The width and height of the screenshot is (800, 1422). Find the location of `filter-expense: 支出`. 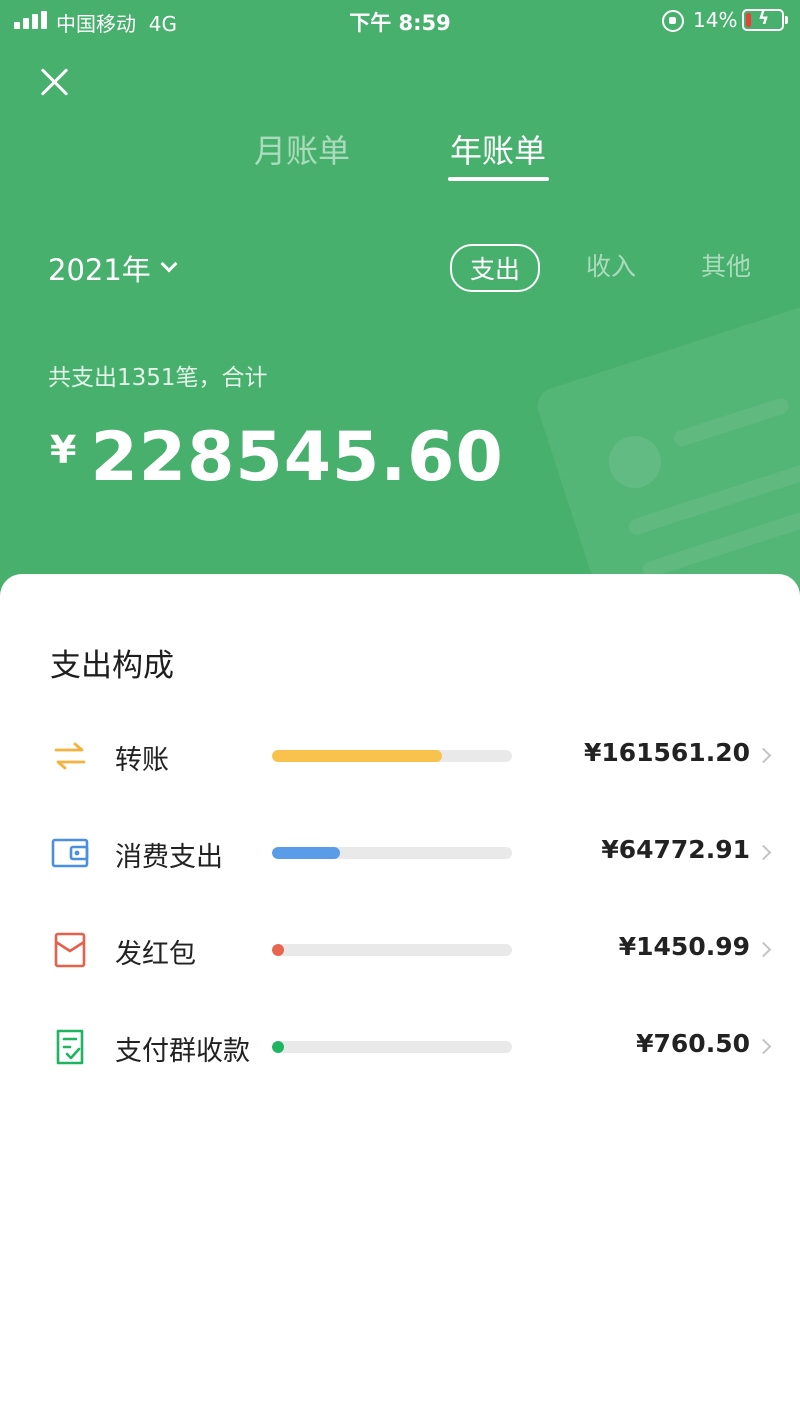

filter-expense: 支出 is located at coordinates (495, 268).